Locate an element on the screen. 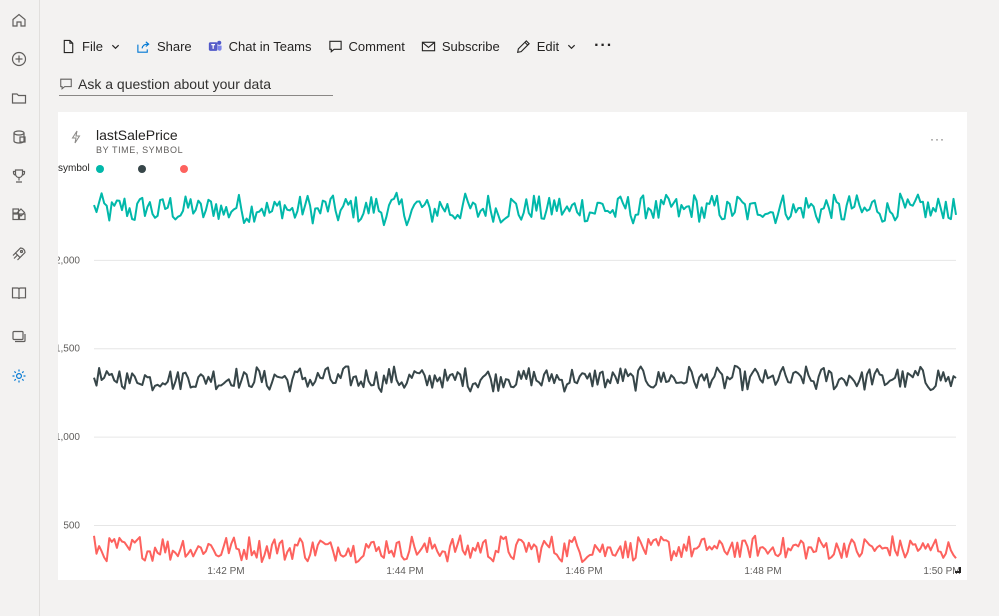 The height and width of the screenshot is (616, 999). visual-subtitle: BY TIME, SYMBOL is located at coordinates (140, 150).